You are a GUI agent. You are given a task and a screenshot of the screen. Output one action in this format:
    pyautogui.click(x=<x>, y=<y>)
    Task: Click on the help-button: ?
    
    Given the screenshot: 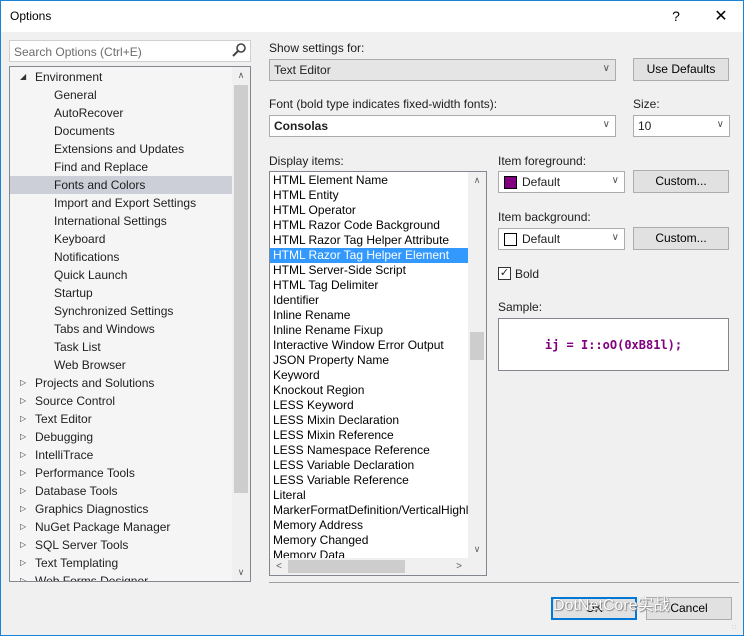 What is the action you would take?
    pyautogui.click(x=676, y=16)
    